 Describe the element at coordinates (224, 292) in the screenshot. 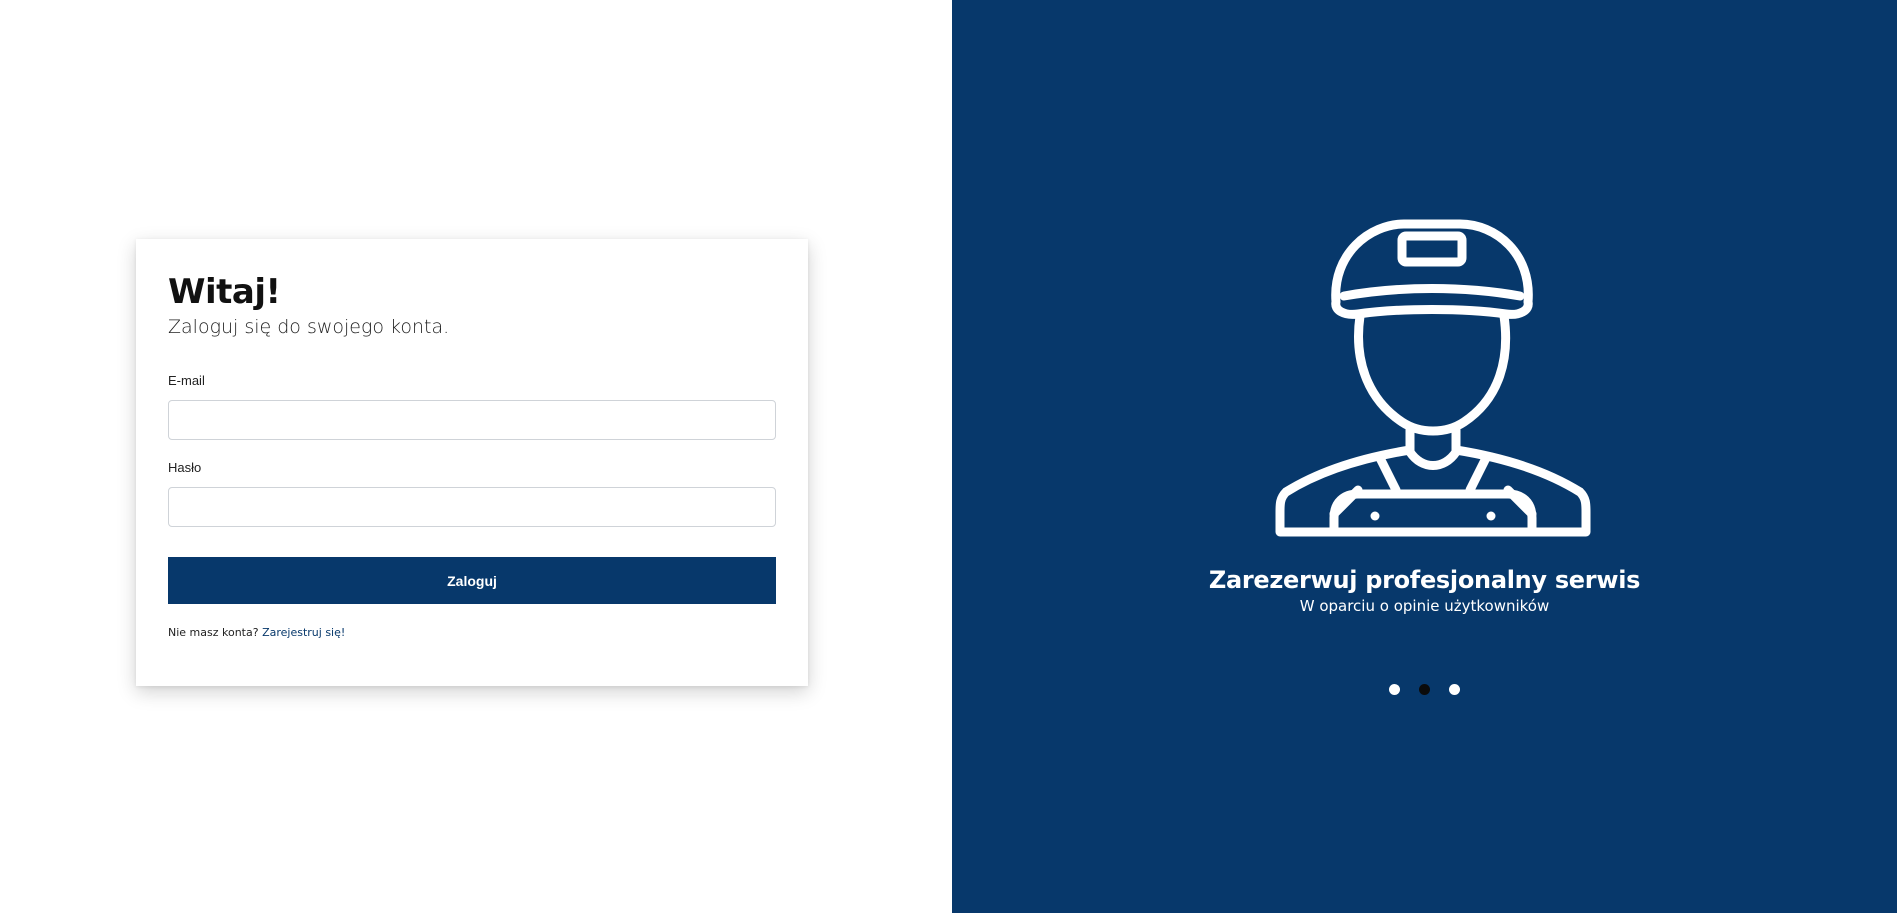

I see `page-title: Witaj!` at that location.